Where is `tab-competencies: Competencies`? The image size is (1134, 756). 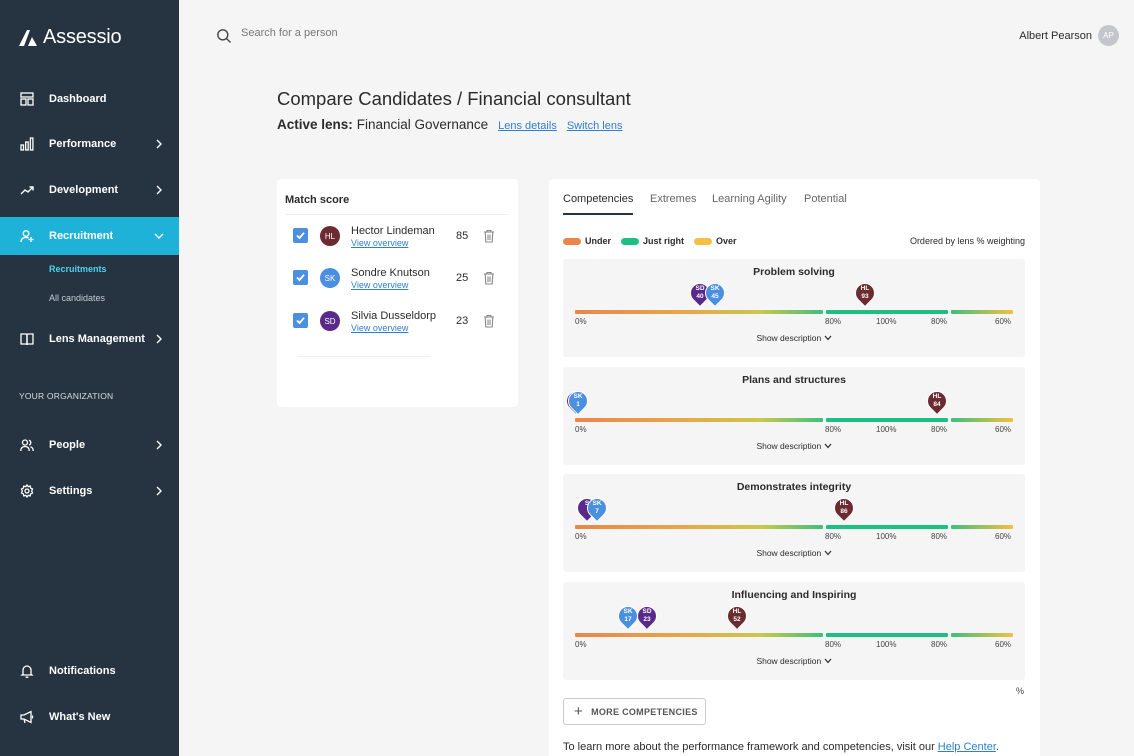 tab-competencies: Competencies is located at coordinates (598, 199).